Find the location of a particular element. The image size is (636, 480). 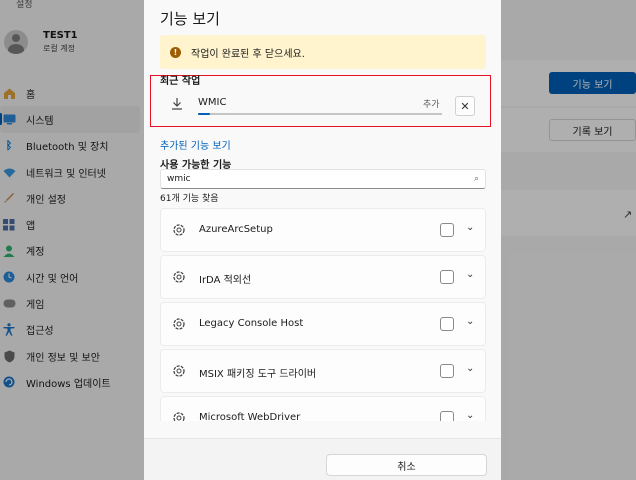

search-icon: ⌕ is located at coordinates (476, 179).